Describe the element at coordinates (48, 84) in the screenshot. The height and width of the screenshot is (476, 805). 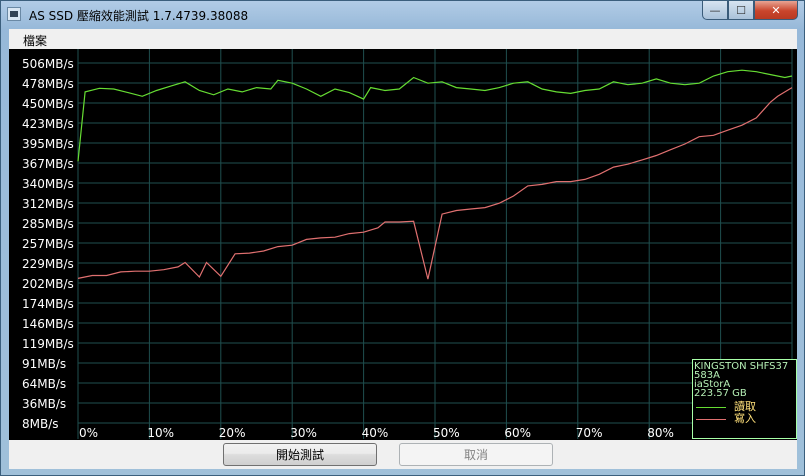
I see `y-tick-label: 478MB/s` at that location.